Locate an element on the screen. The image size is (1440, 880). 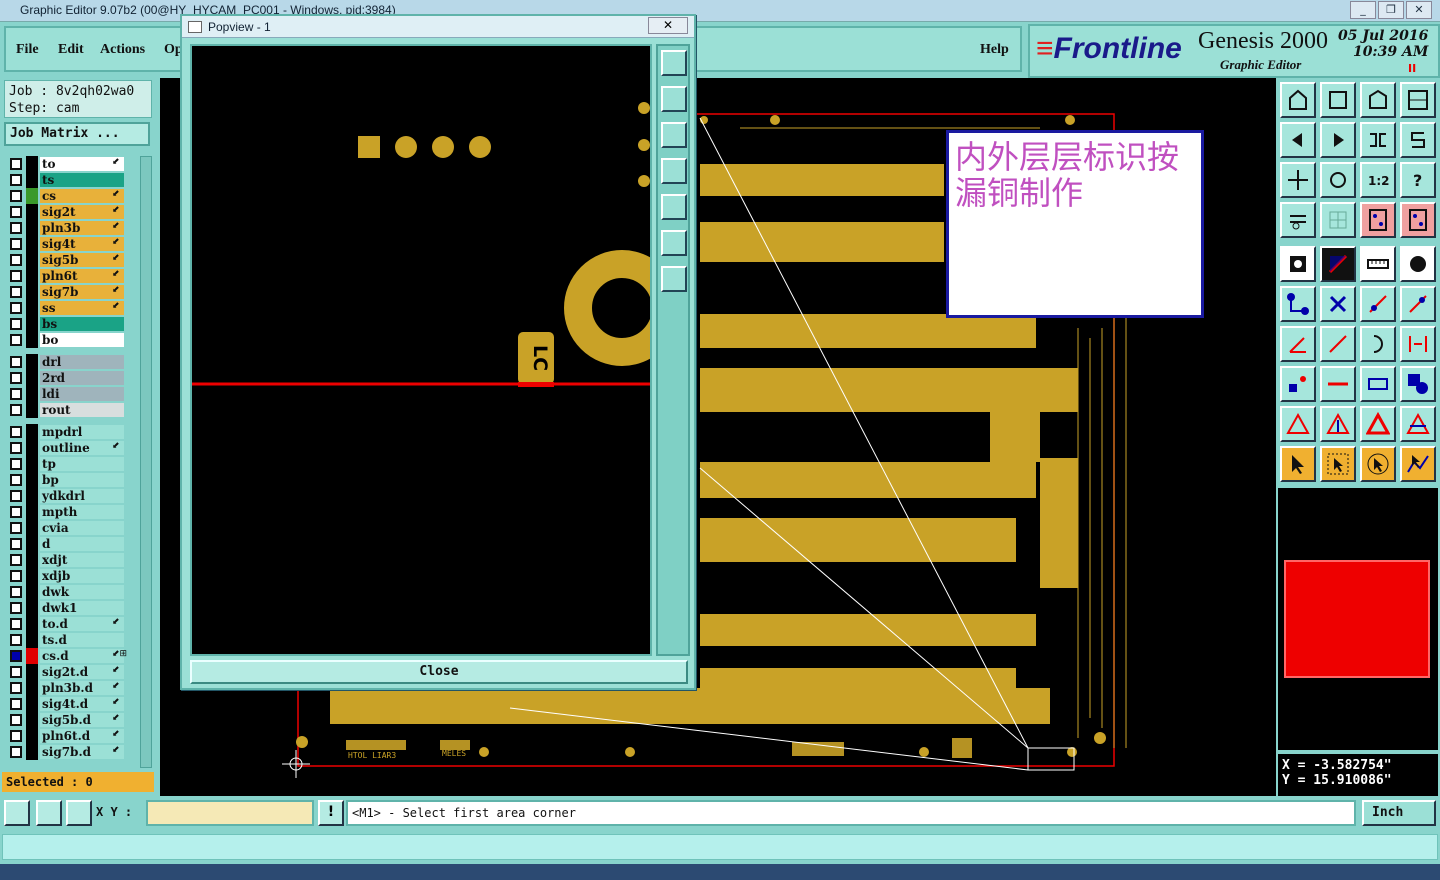
layer-name: 2rd is located at coordinates (82, 378).